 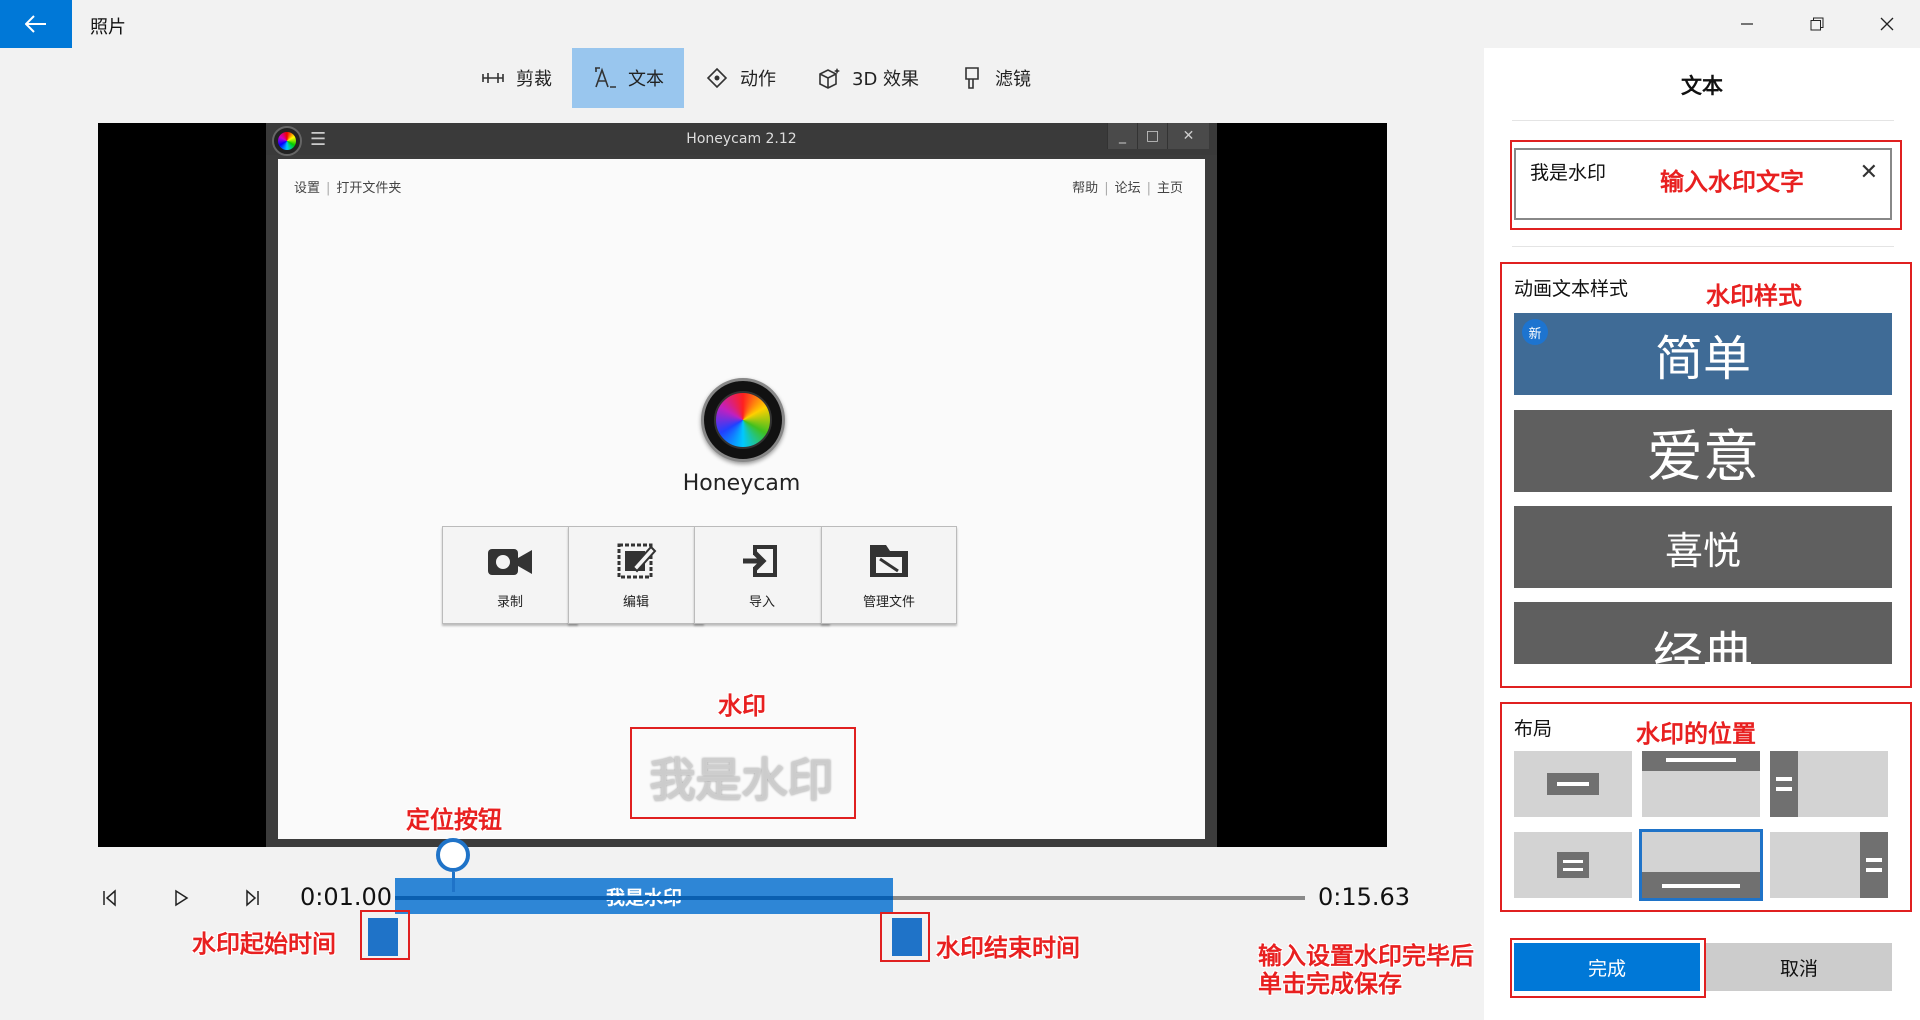 I want to click on text-icon, so click(x=605, y=77).